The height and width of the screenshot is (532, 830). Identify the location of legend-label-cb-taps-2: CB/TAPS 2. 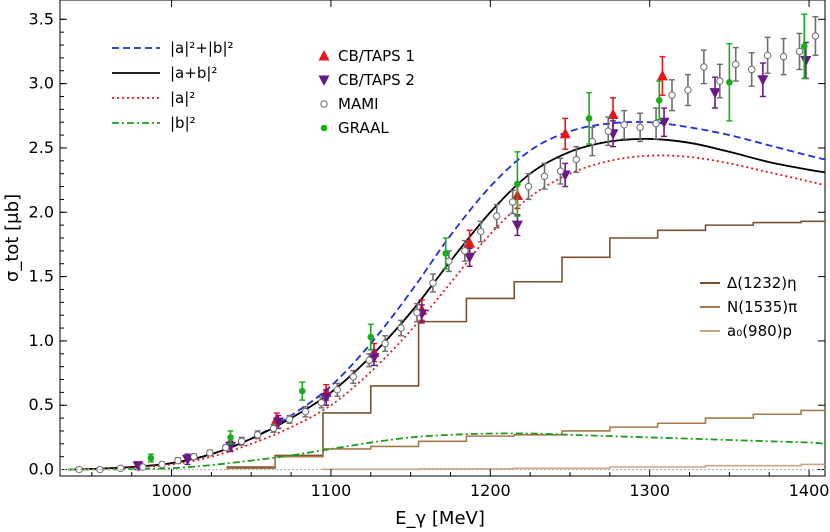
(376, 80).